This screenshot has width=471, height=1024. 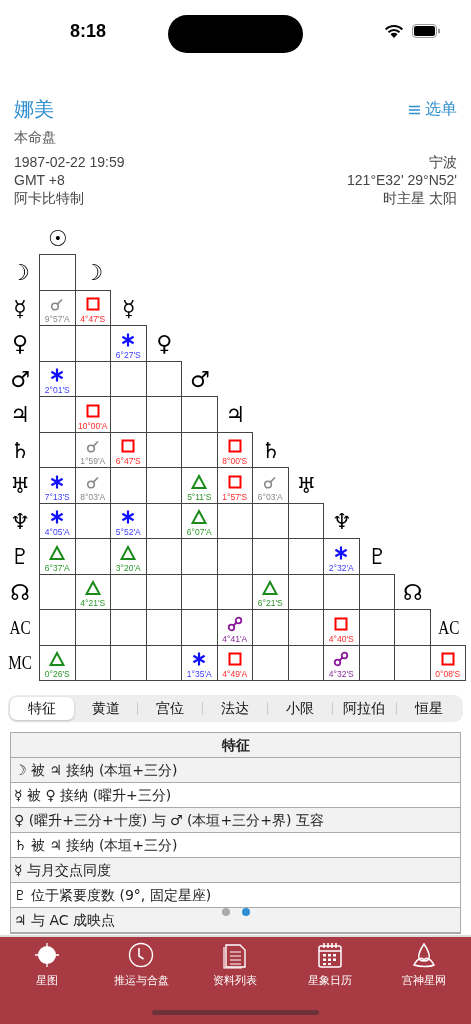 What do you see at coordinates (420, 198) in the screenshot?
I see `chart-info: 时主星 太阳` at bounding box center [420, 198].